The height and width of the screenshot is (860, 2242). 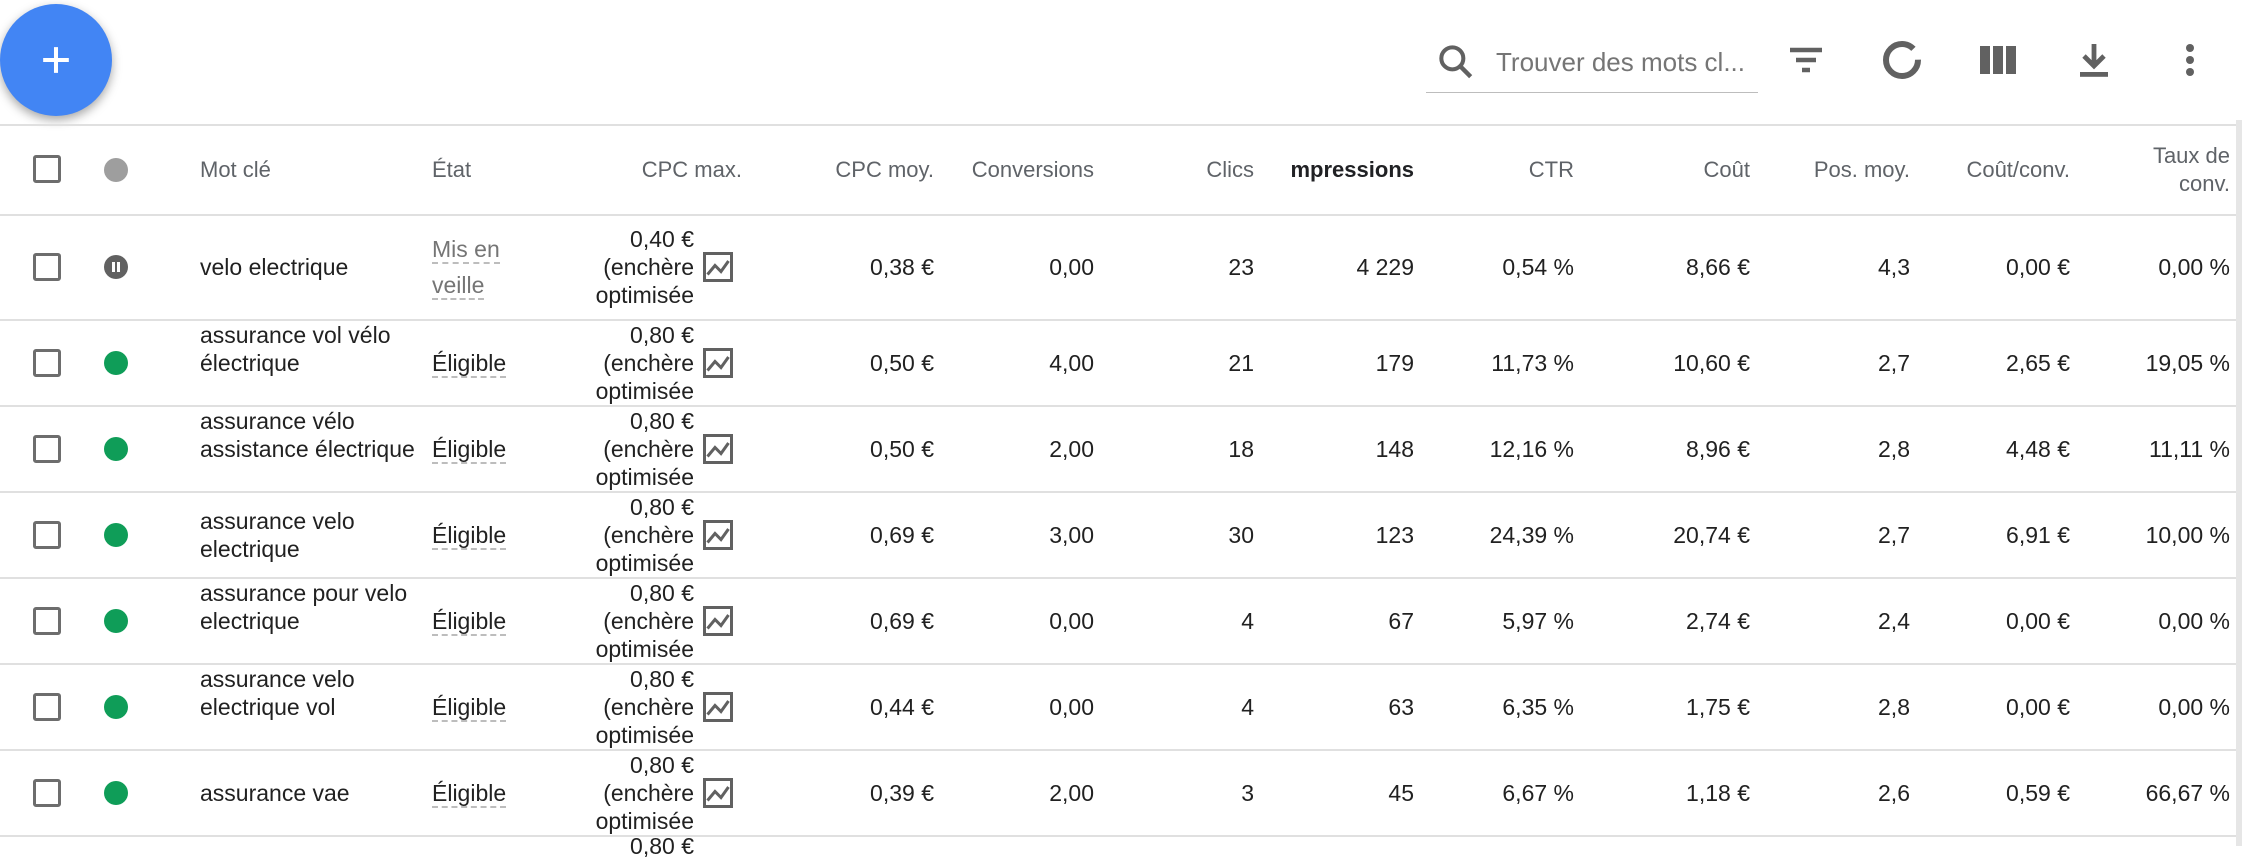 I want to click on cout-value: 20,74 €, so click(x=1711, y=535).